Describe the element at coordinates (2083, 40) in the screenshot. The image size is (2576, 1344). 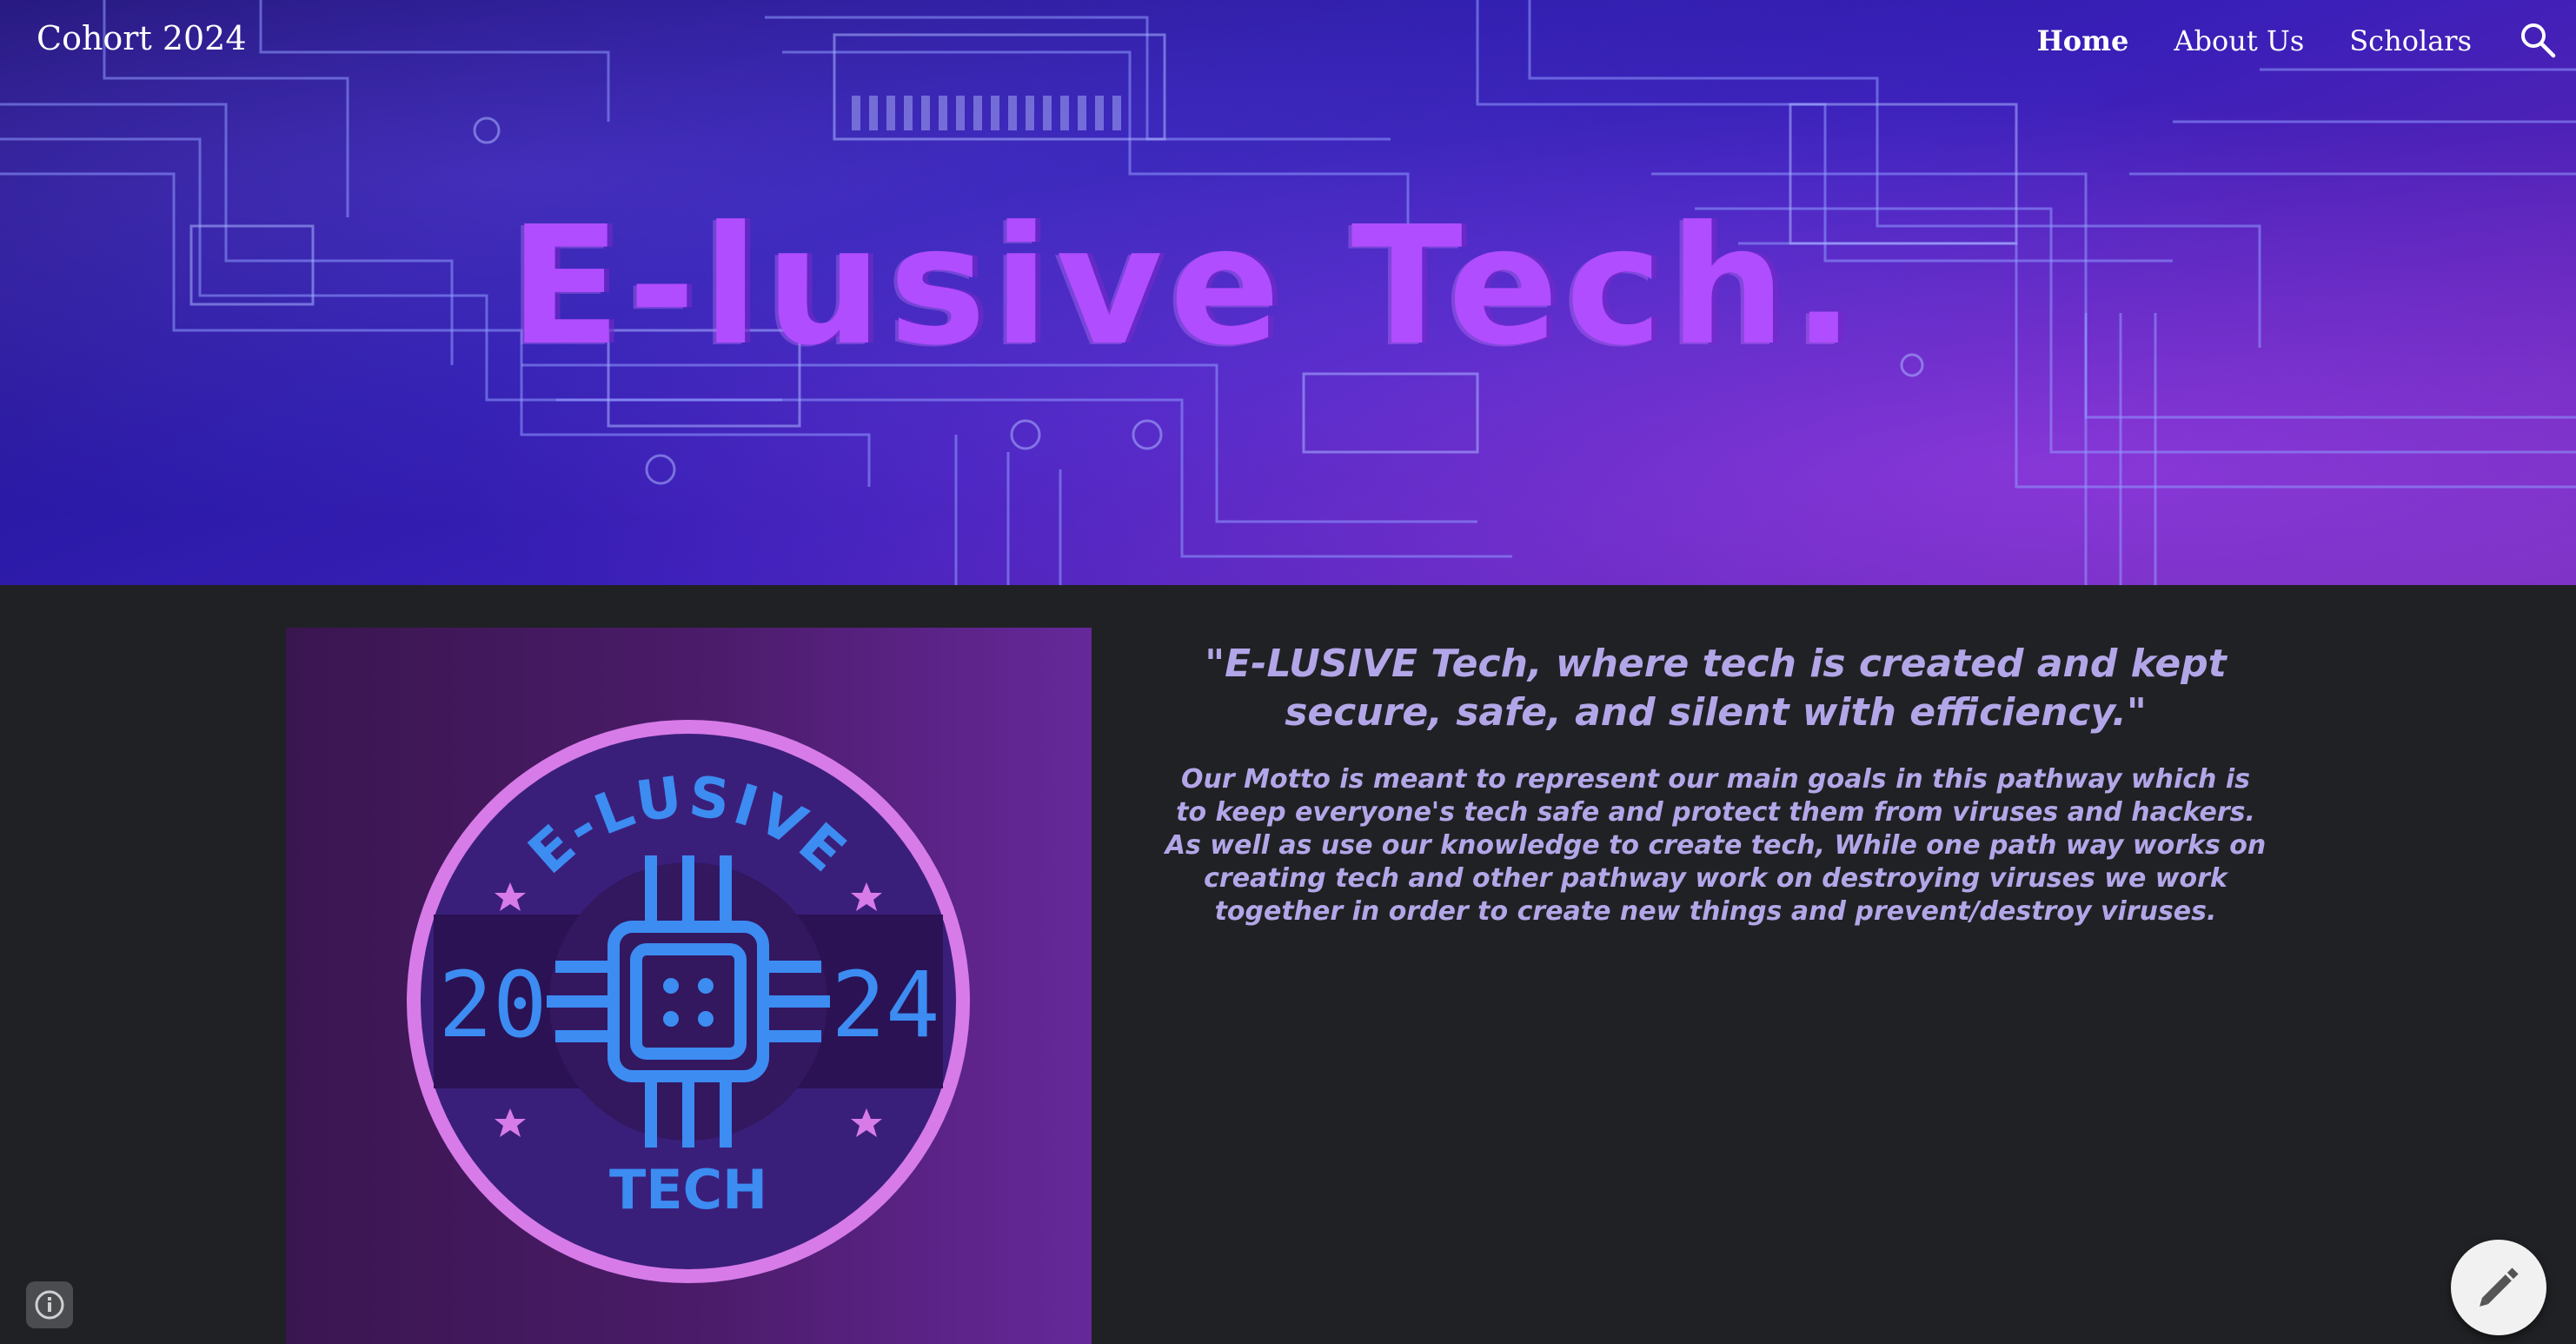
I see `nav-item-home: Home` at that location.